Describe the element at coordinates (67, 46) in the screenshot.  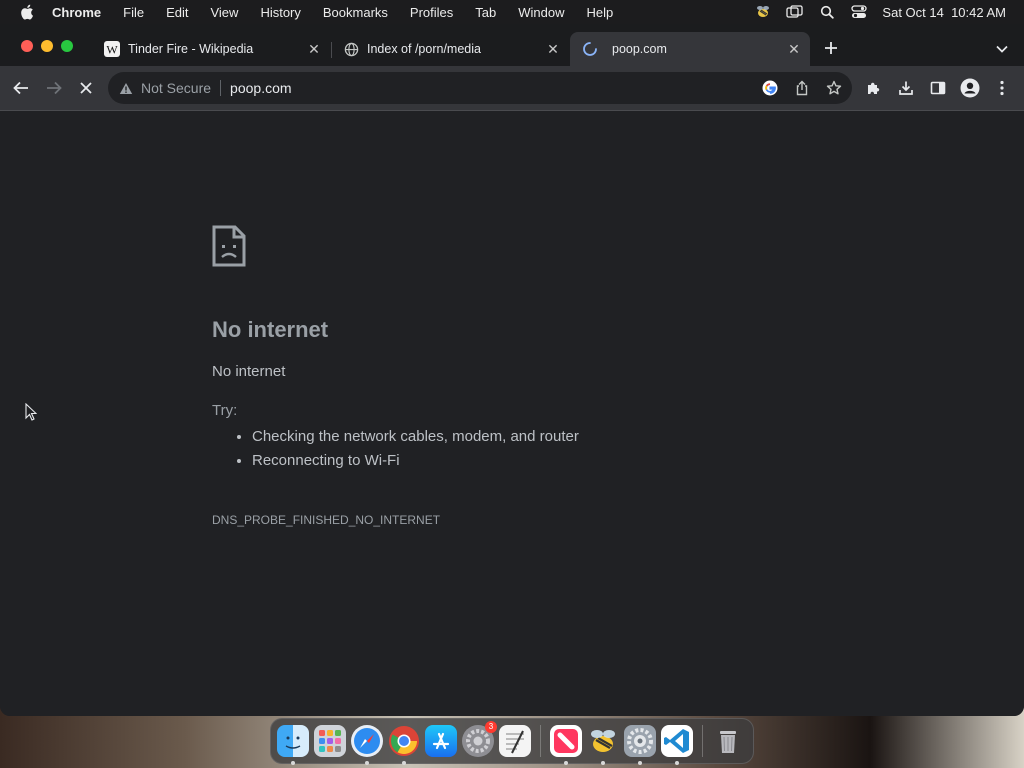
I see `zoom-window-button` at that location.